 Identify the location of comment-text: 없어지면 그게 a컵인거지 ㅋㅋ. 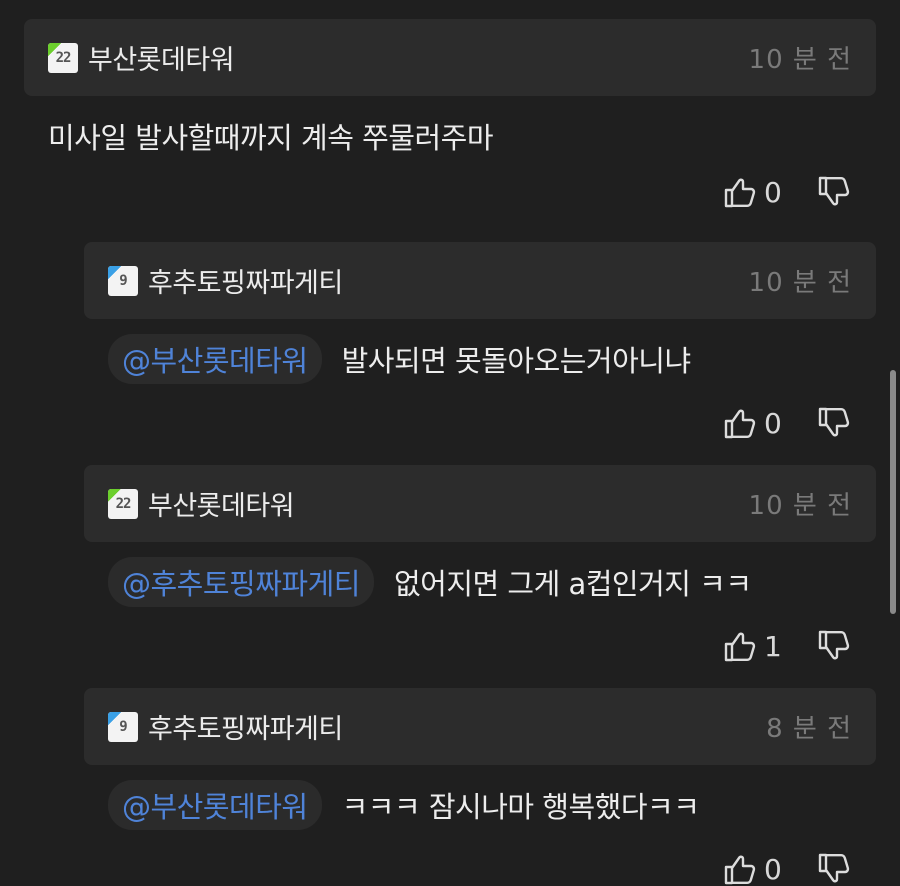
(572, 584).